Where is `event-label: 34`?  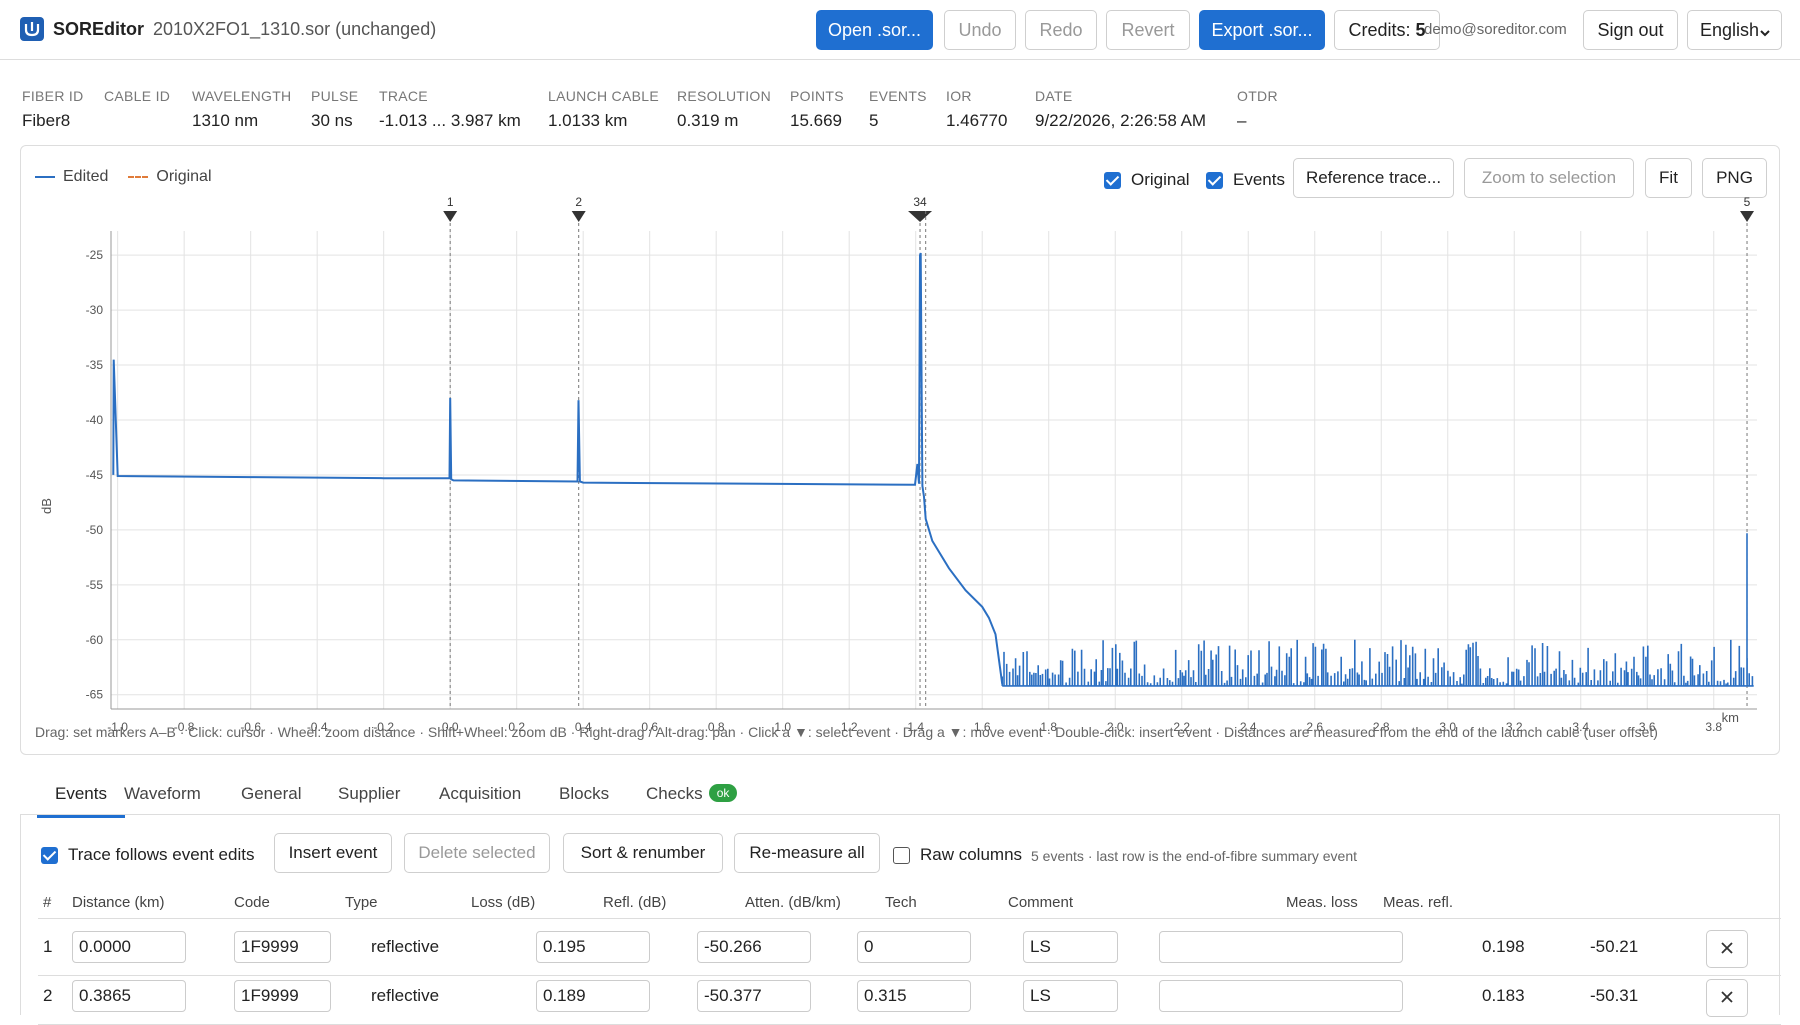
event-label: 34 is located at coordinates (920, 202).